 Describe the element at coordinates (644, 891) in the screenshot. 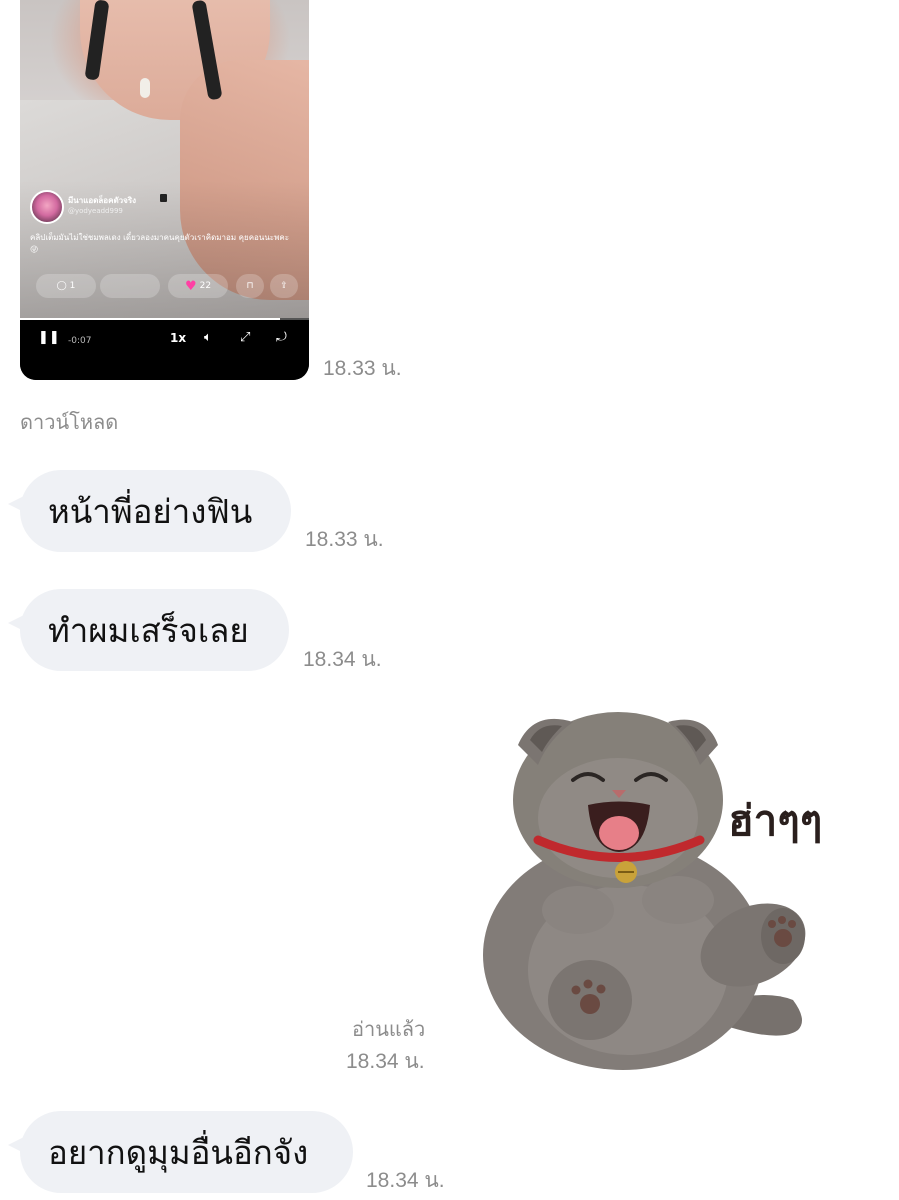

I see `laughing-cat-icon` at that location.